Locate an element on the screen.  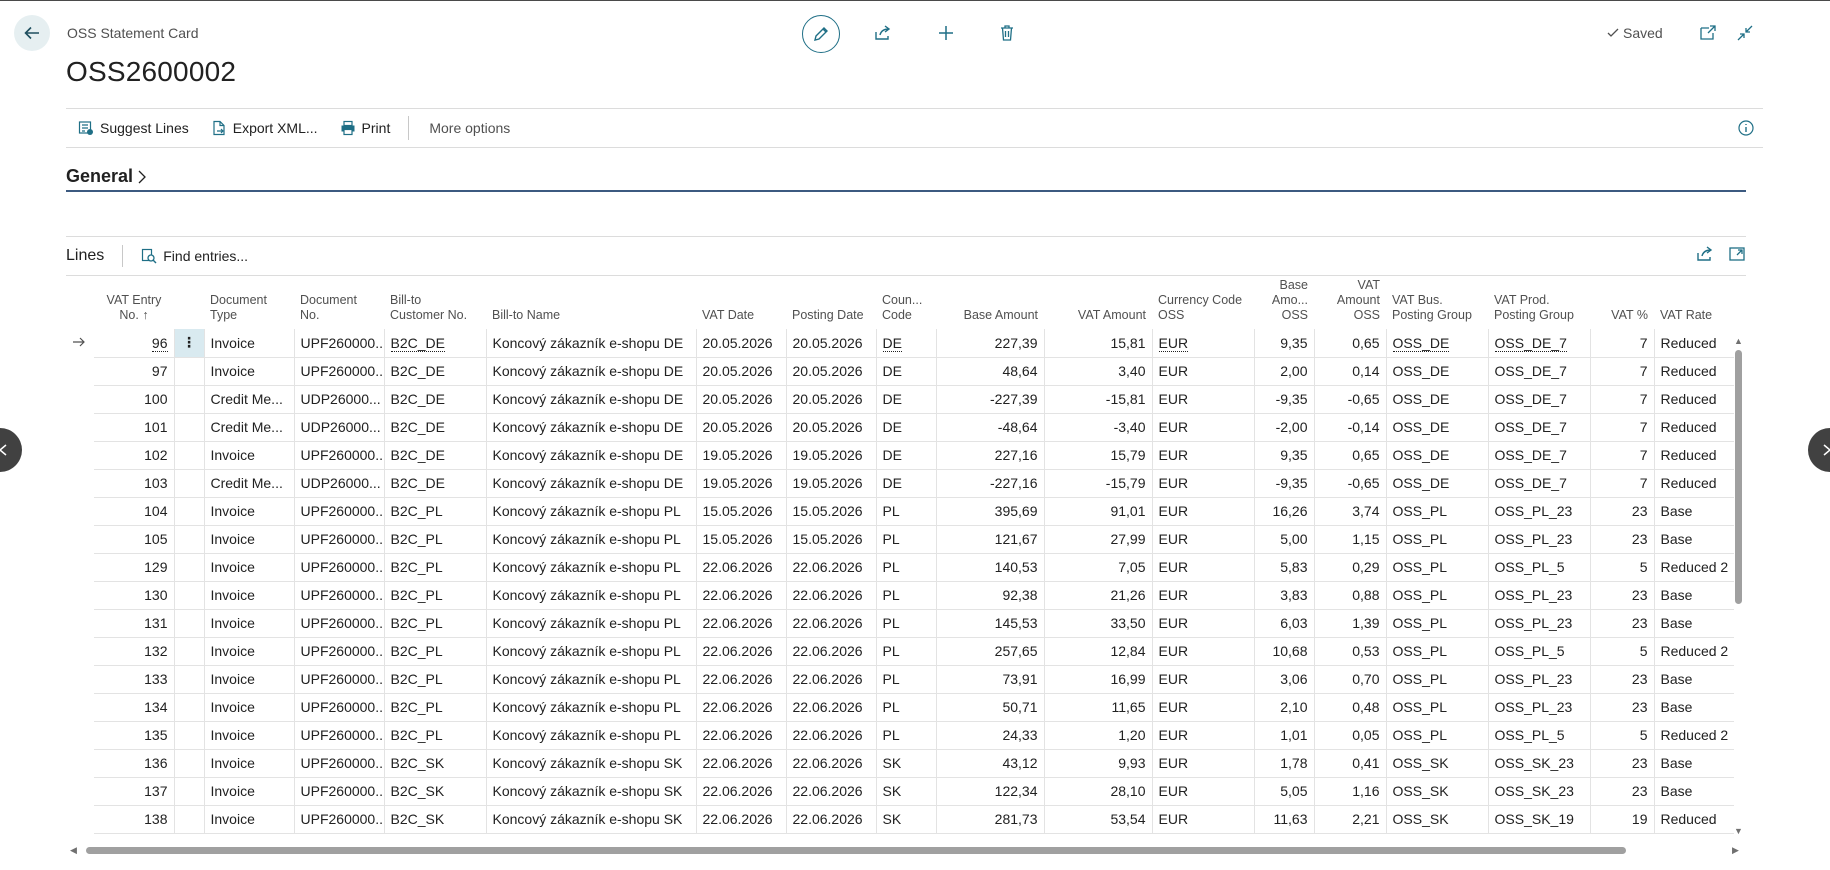
cell-bill-to-customer-no: B2C_PL is located at coordinates (435, 679).